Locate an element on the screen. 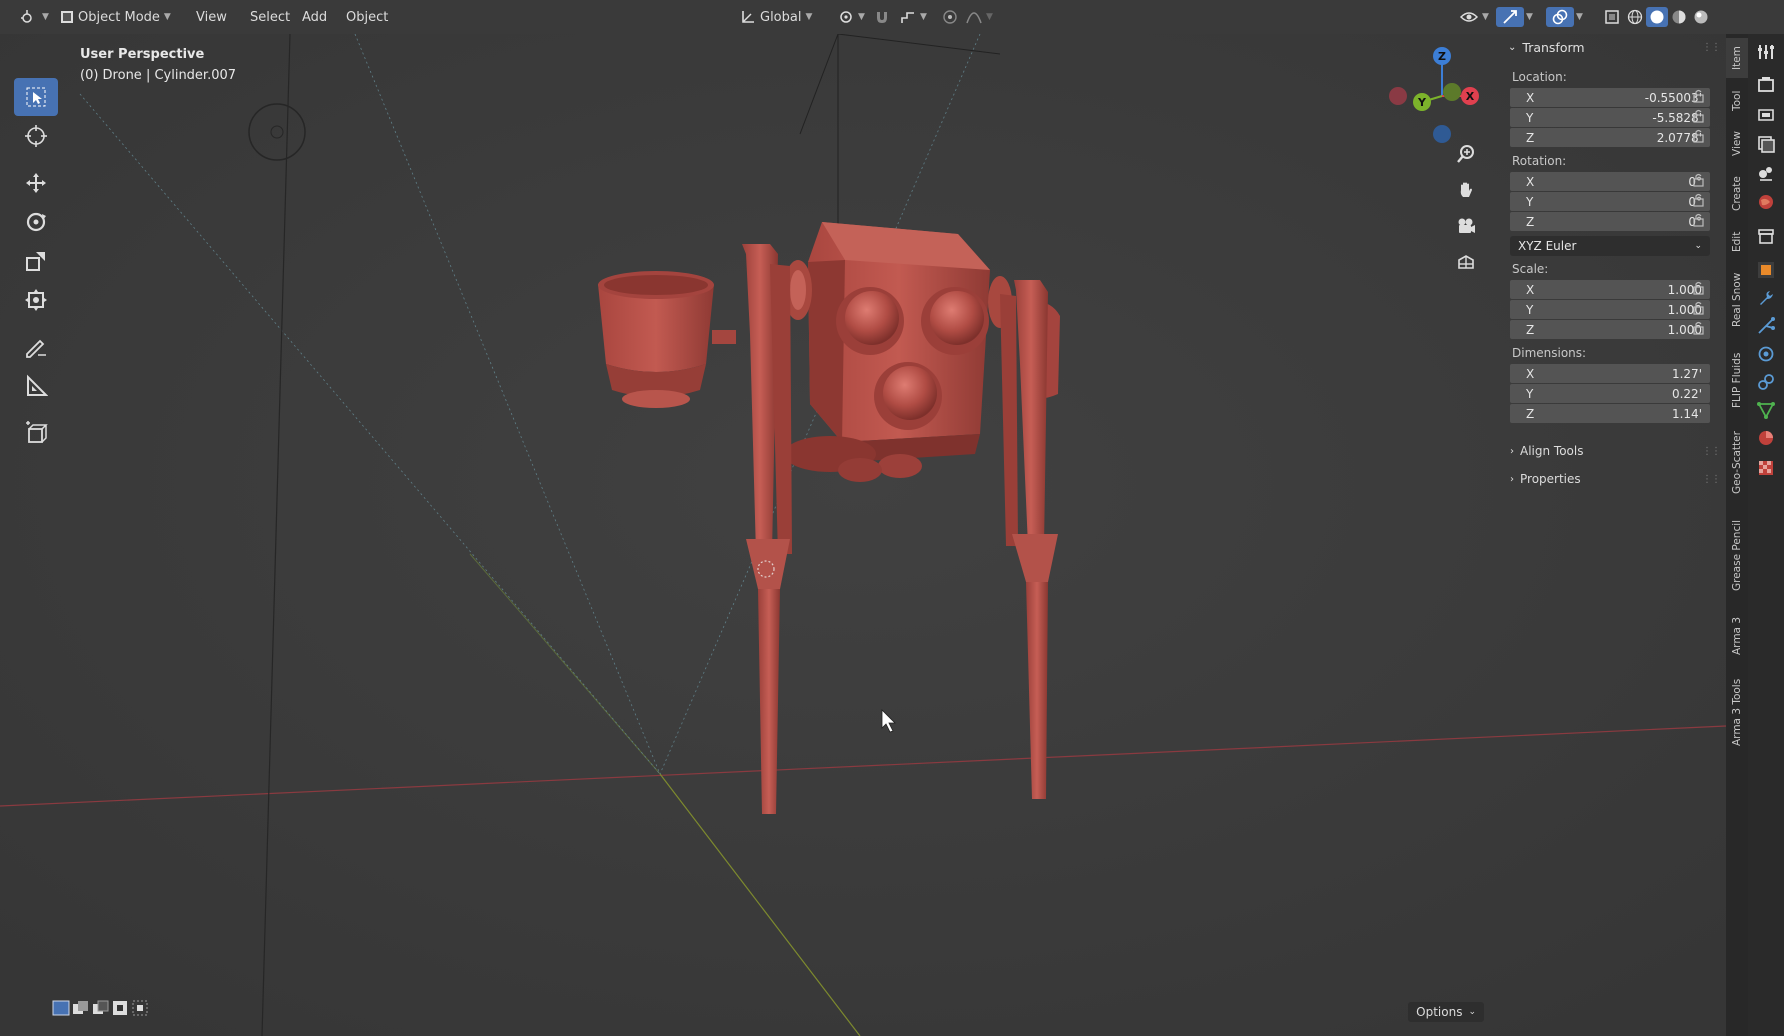 The image size is (1784, 1036). visibility-selector: ▼ is located at coordinates (1474, 17).